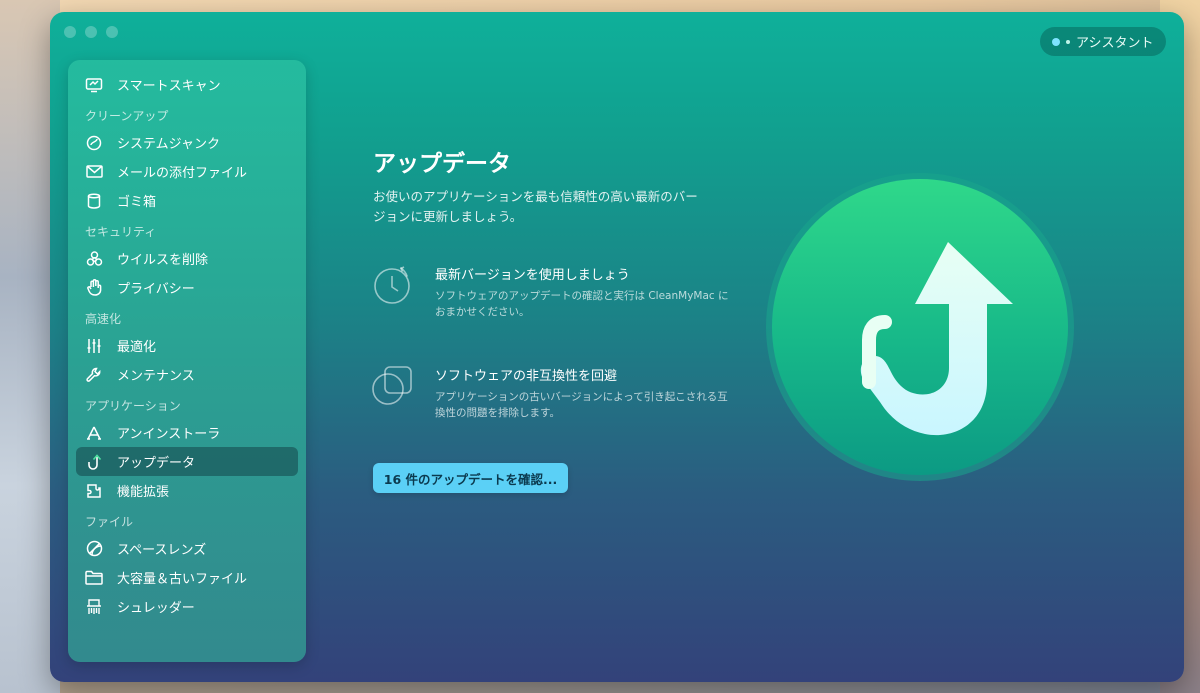  What do you see at coordinates (133, 406) in the screenshot?
I see `sidebar-section-applications: アプリケーション` at bounding box center [133, 406].